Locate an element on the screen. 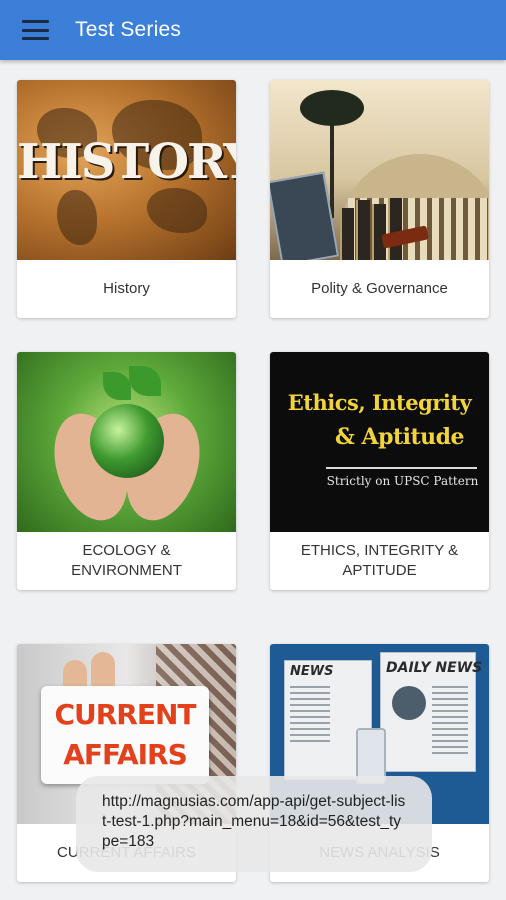 This screenshot has width=506, height=900. hamburger-menu-icon is located at coordinates (35, 30).